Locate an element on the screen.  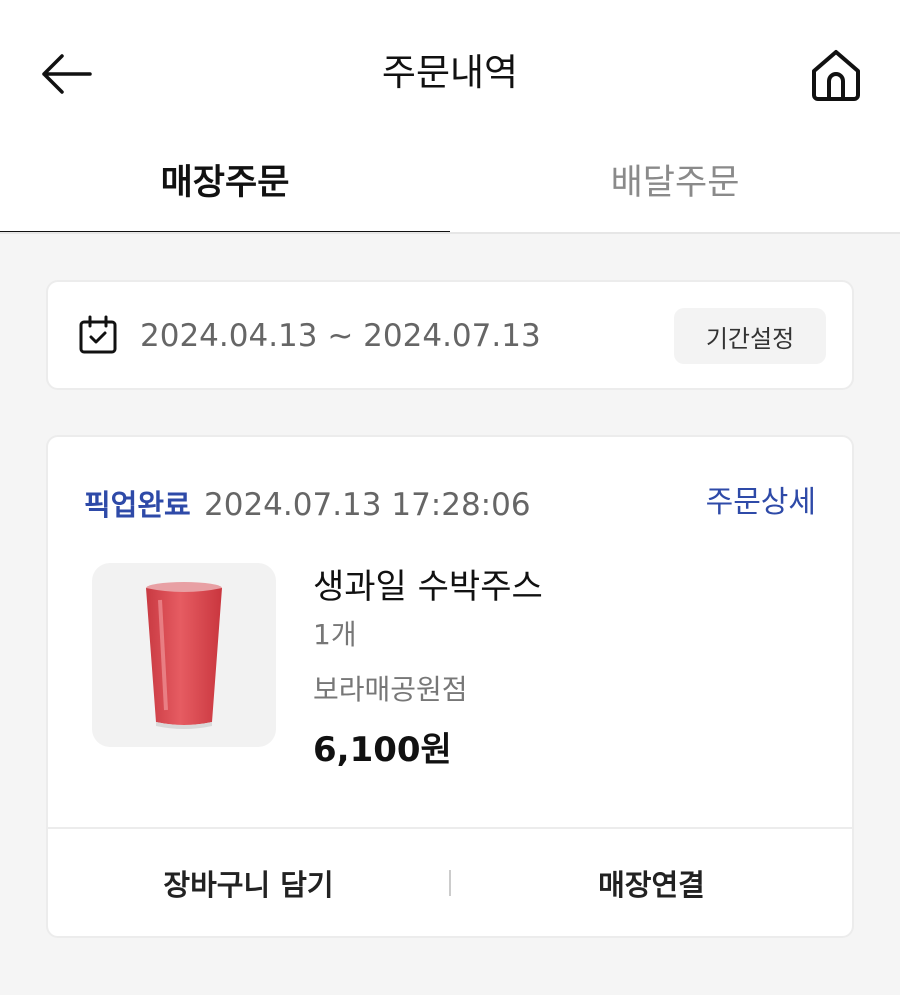
order-actions: 장바구니 담기 매장연결 is located at coordinates (450, 882).